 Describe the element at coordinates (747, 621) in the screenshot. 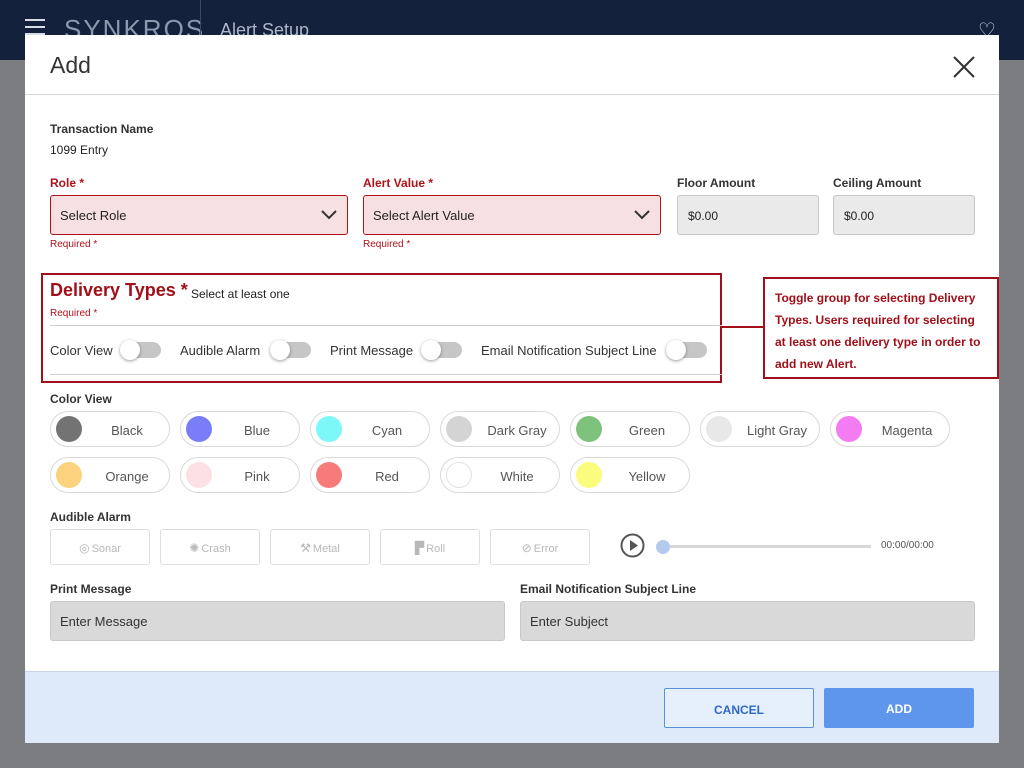

I see `email-subject-input: Enter Subject` at that location.